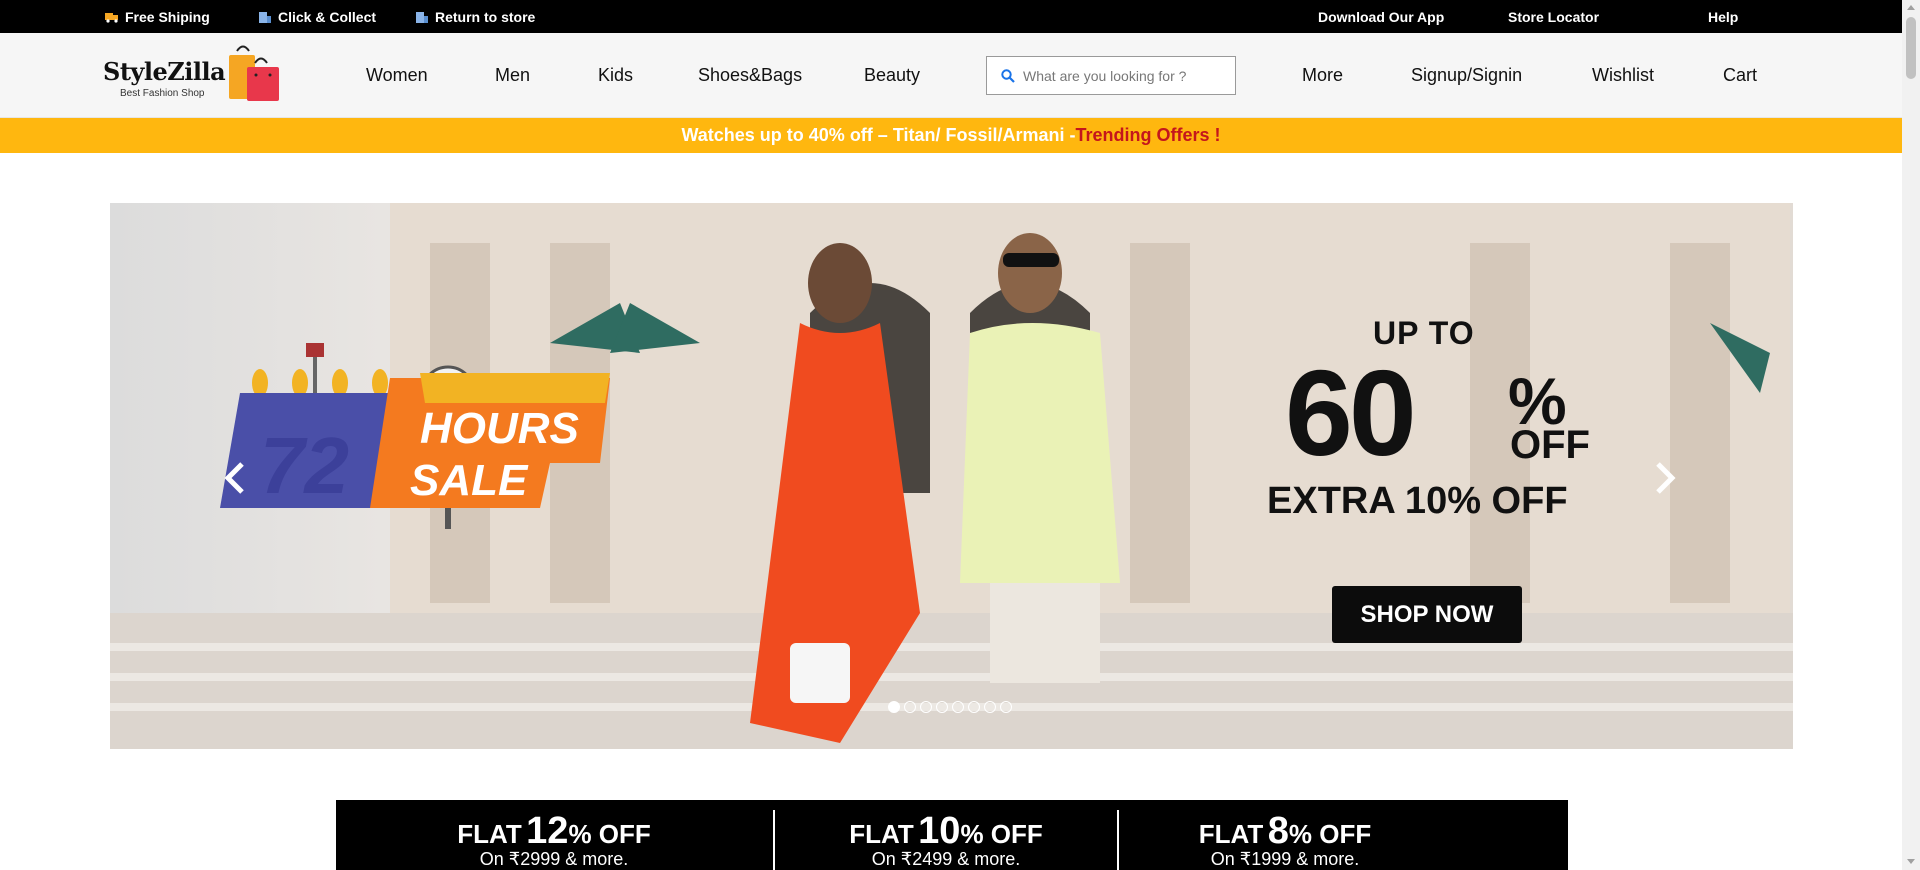  Describe the element at coordinates (1322, 75) in the screenshot. I see `nav-more: More` at that location.